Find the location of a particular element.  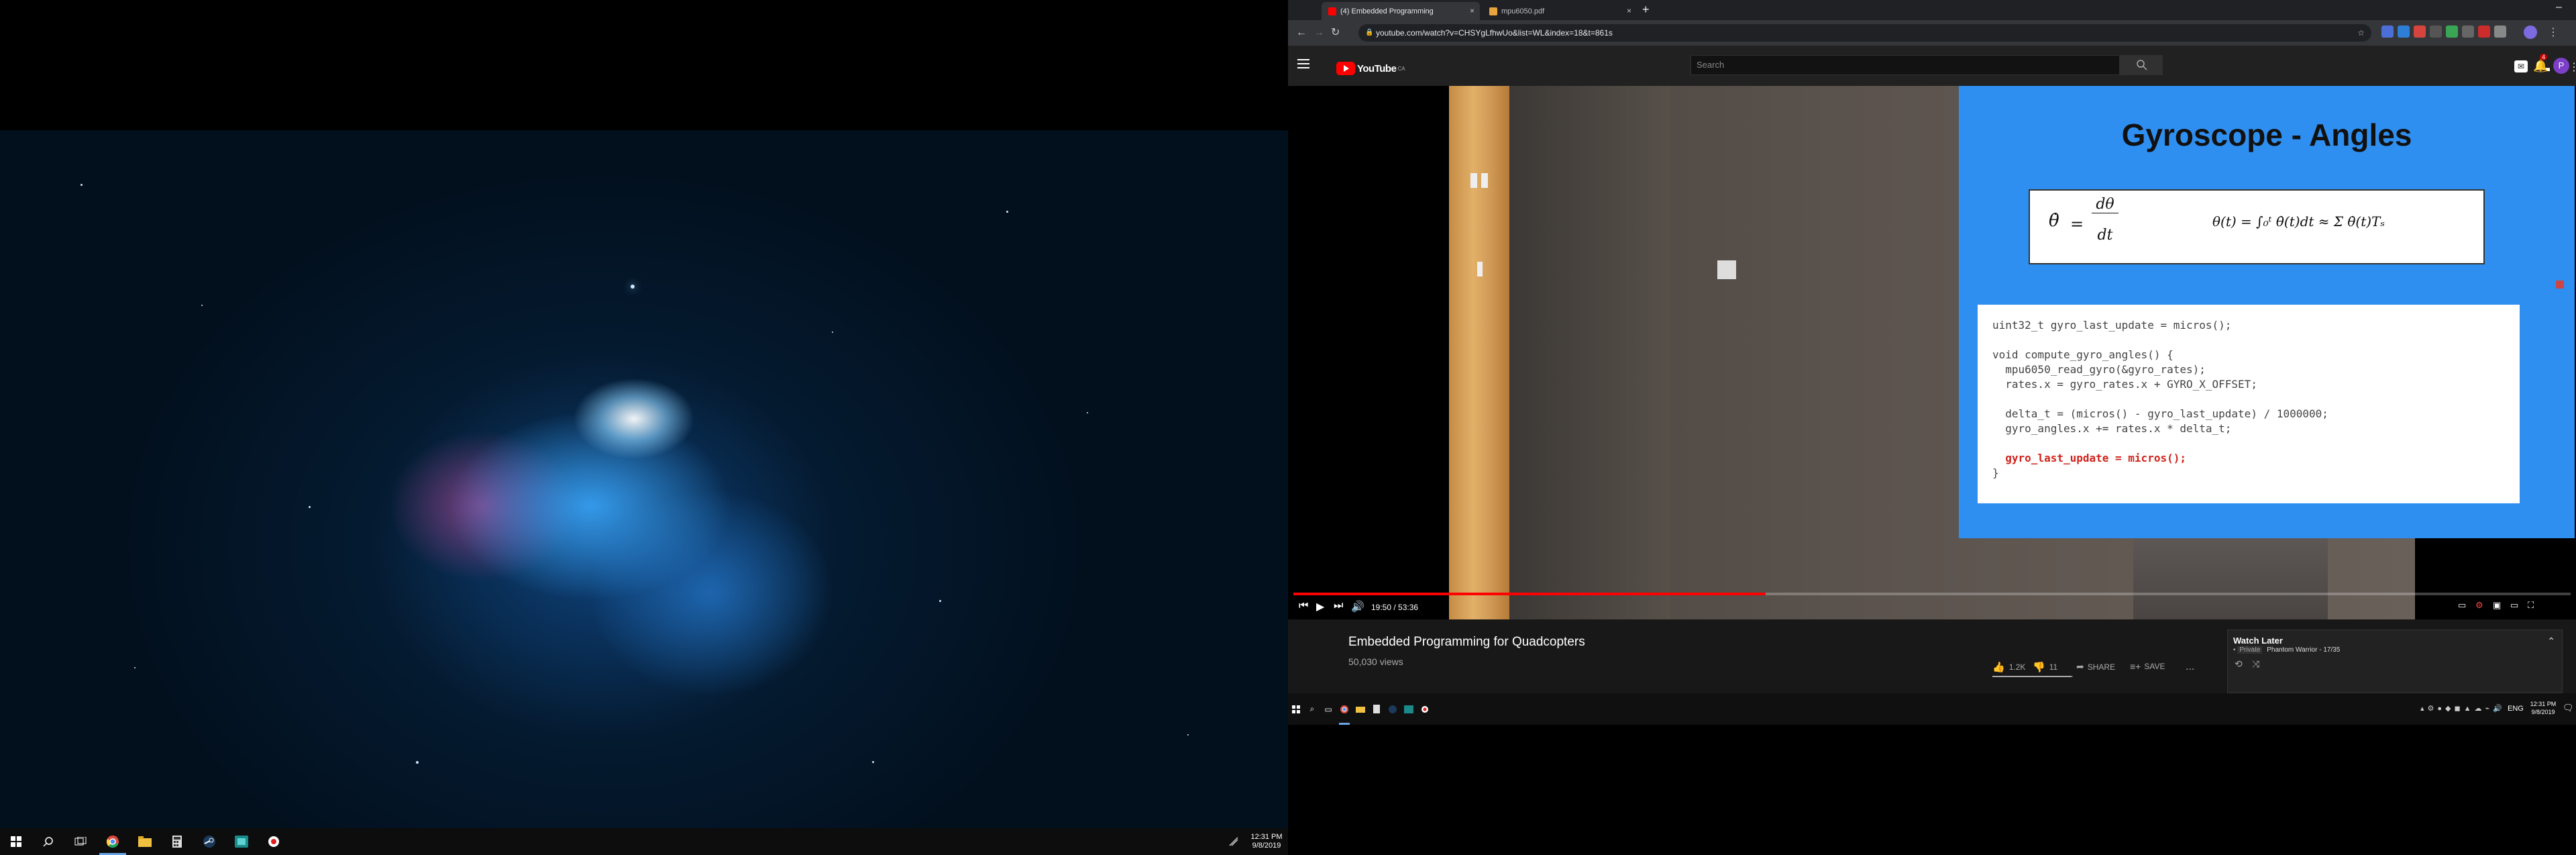

fullscreen-icon: ⛶ is located at coordinates (2531, 605).